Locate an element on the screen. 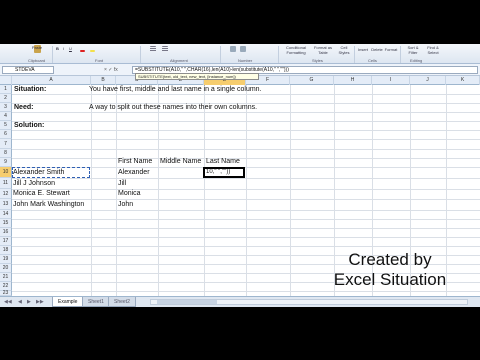  row-header: 3 is located at coordinates (6, 107).